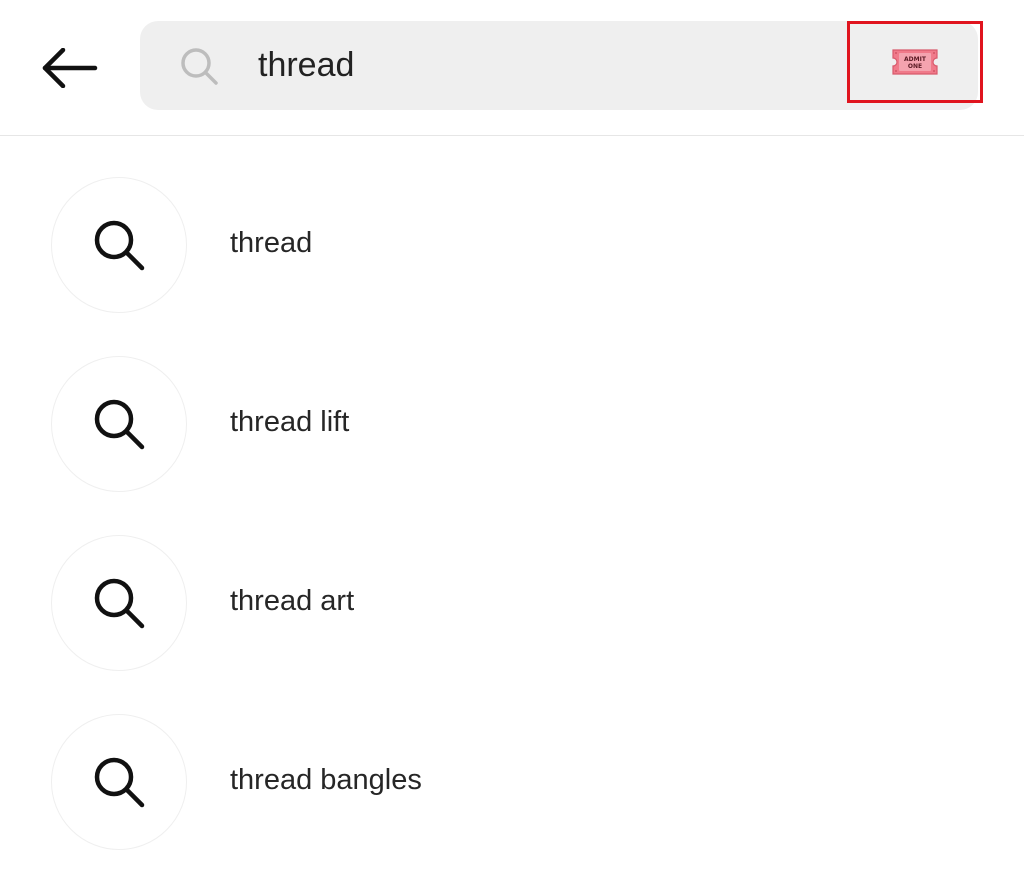 The width and height of the screenshot is (1024, 877). I want to click on suggestion-label: thread art, so click(292, 601).